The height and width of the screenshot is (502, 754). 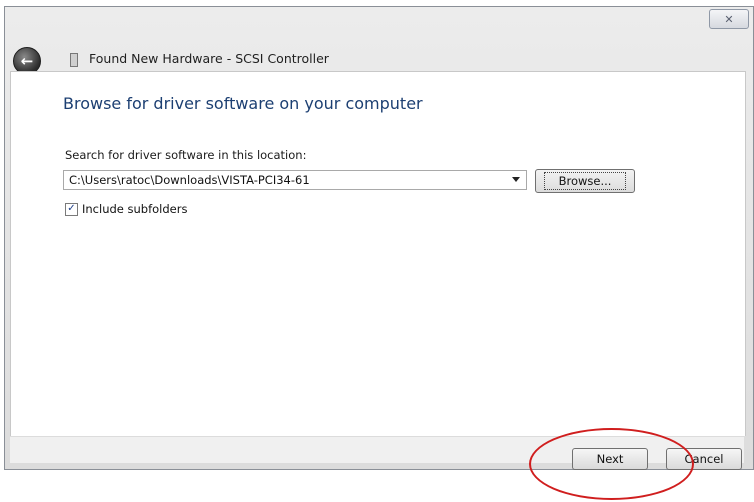 I want to click on include-subfolders-checkbox: ✓, so click(x=71, y=209).